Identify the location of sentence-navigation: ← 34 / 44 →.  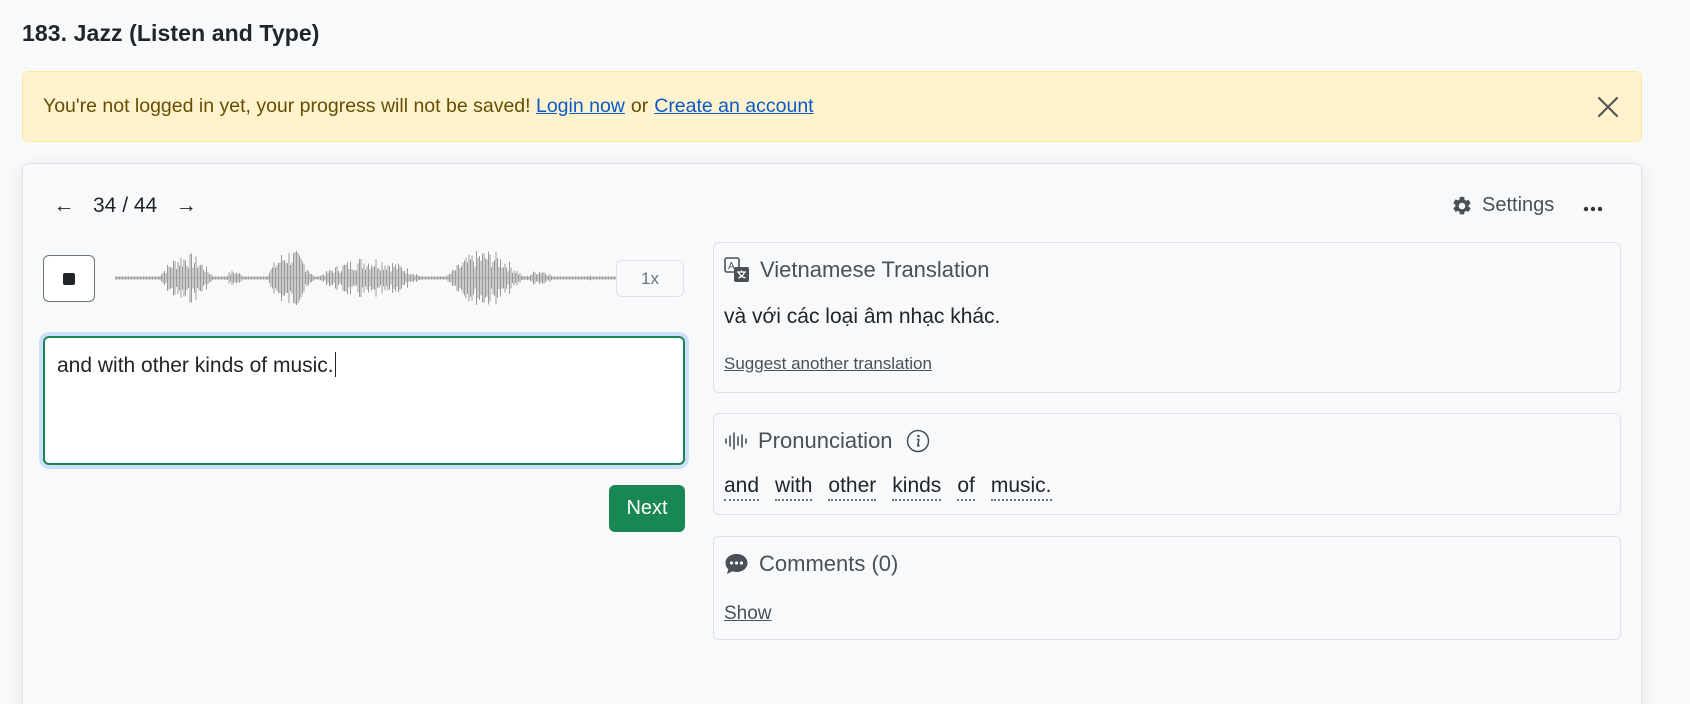
(125, 206).